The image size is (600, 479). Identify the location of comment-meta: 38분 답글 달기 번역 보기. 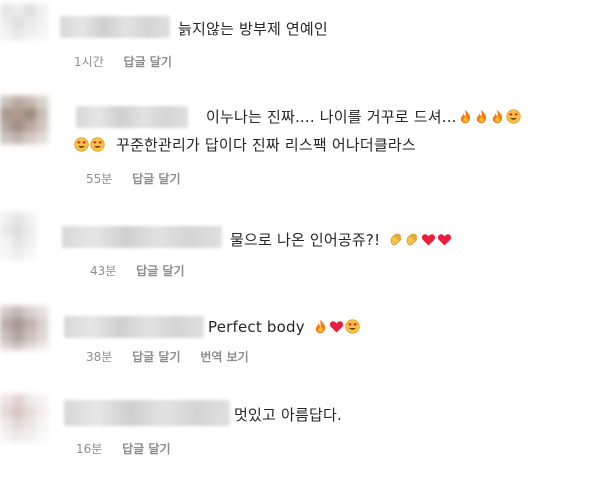
(175, 356).